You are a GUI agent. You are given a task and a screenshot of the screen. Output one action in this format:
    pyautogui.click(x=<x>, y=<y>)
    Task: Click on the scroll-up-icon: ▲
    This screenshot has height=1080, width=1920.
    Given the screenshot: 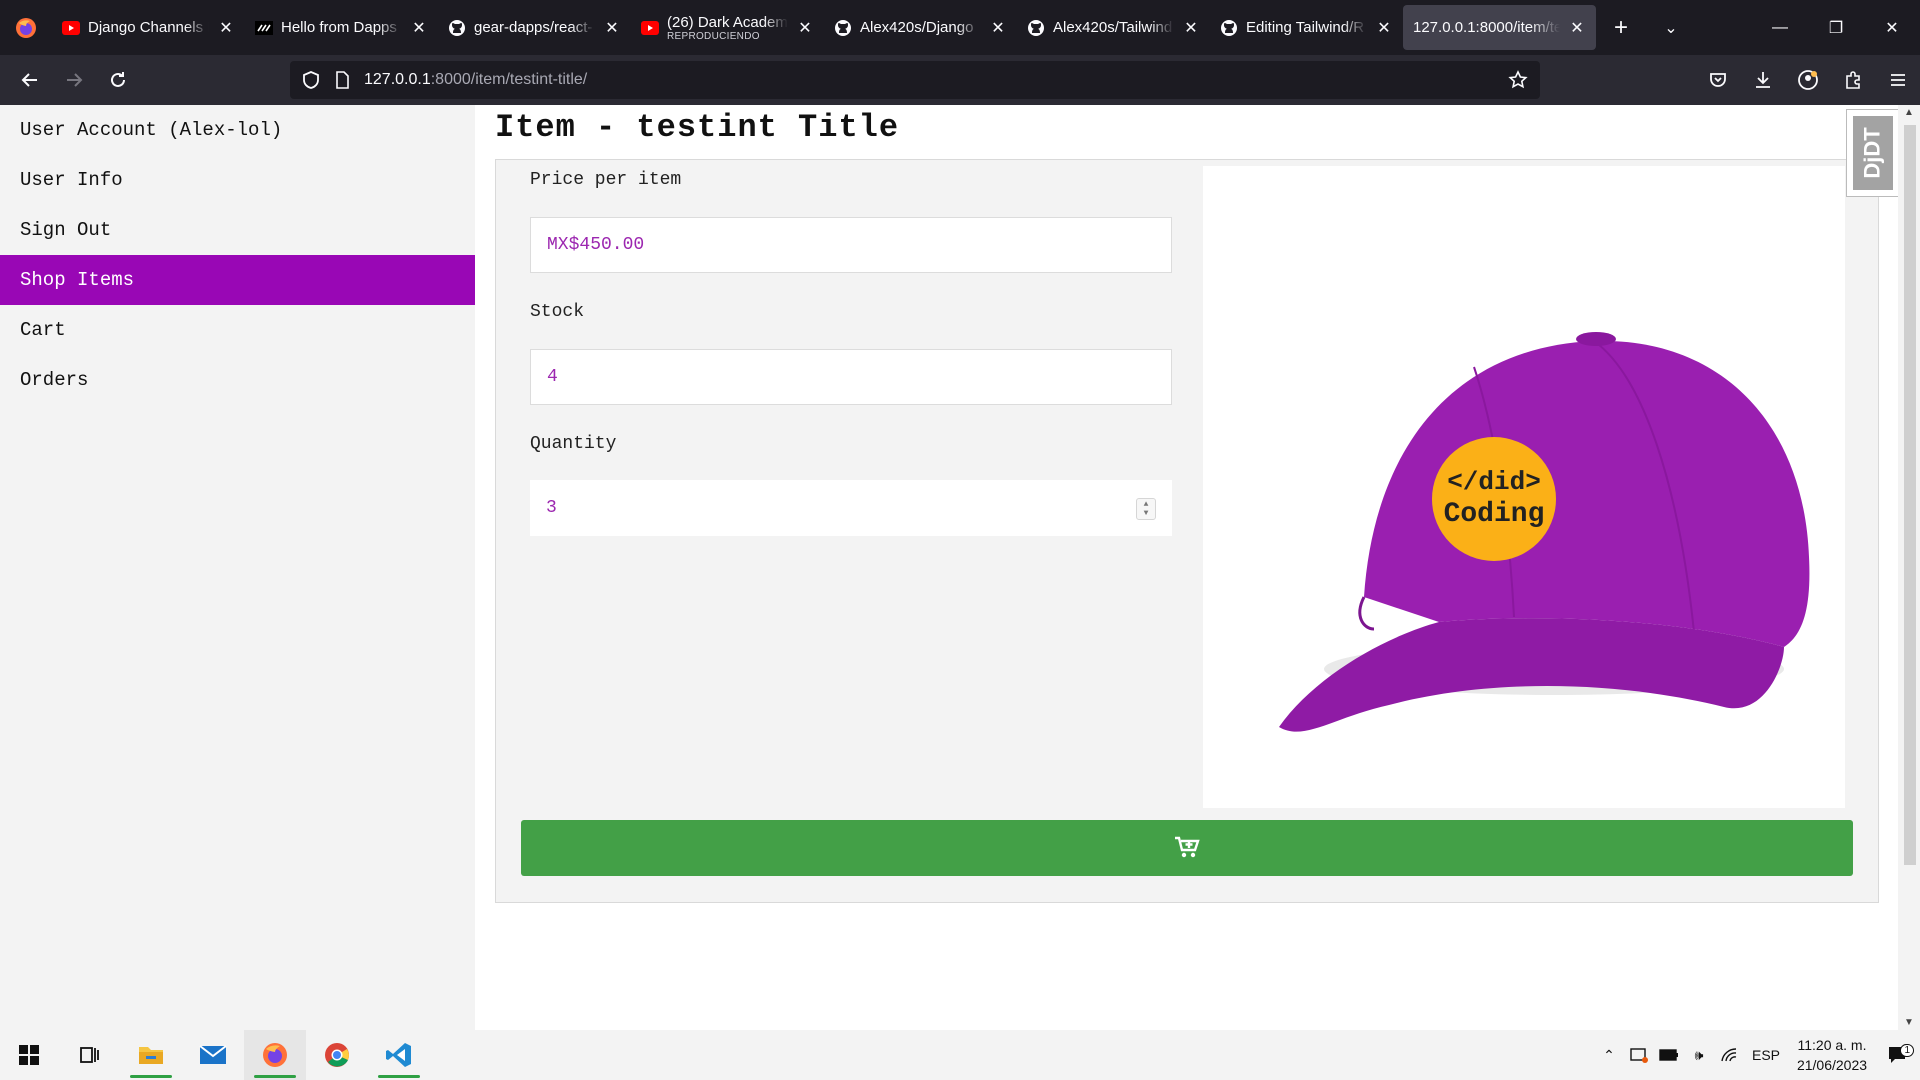 What is the action you would take?
    pyautogui.click(x=1909, y=112)
    